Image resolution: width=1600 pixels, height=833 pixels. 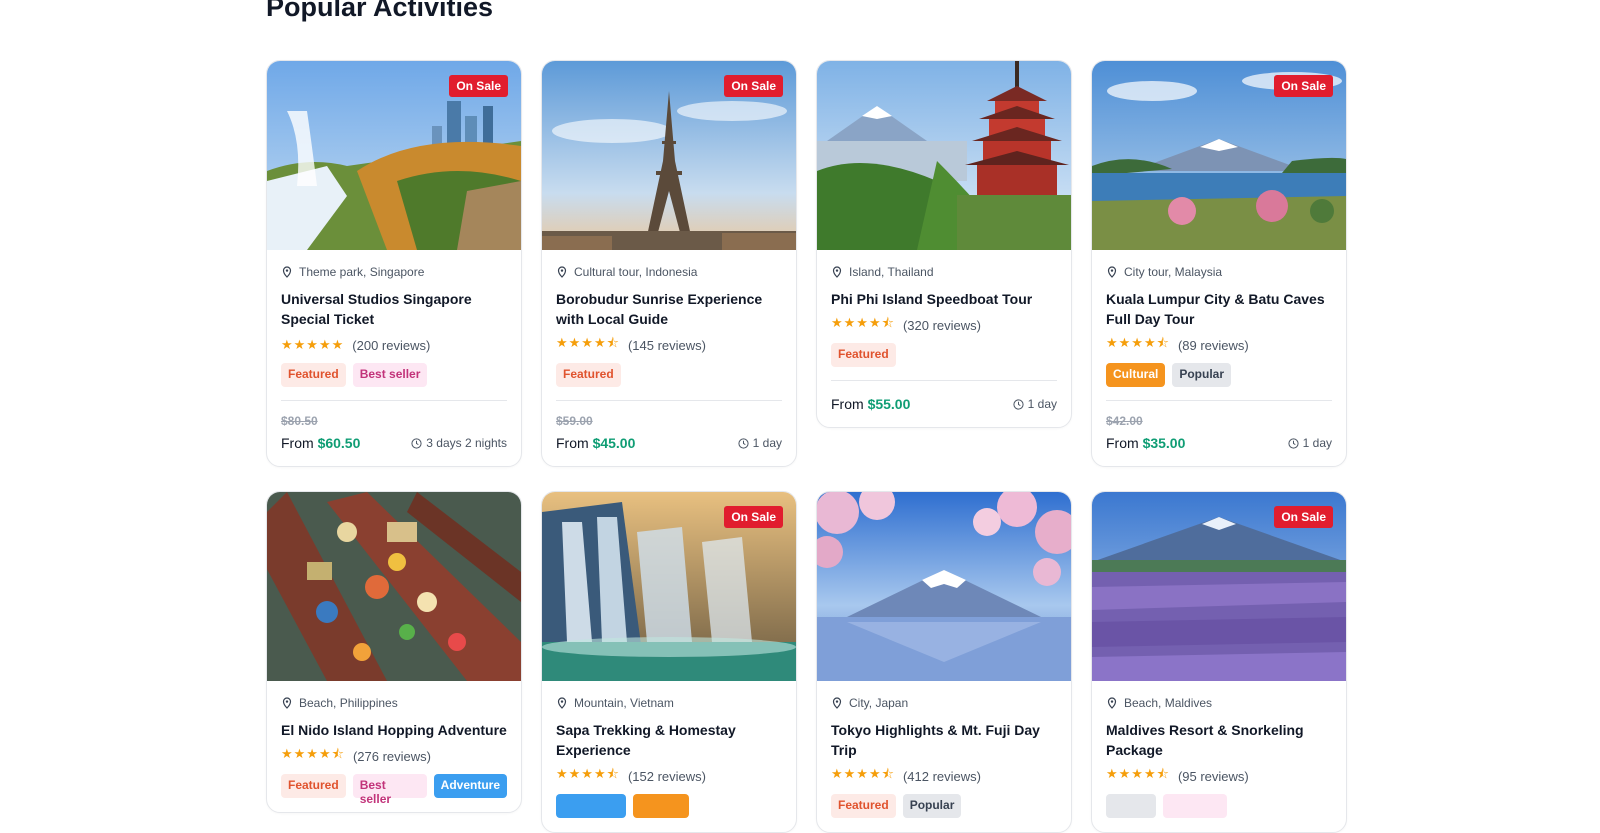 What do you see at coordinates (889, 404) in the screenshot?
I see `sale-price: $55.00` at bounding box center [889, 404].